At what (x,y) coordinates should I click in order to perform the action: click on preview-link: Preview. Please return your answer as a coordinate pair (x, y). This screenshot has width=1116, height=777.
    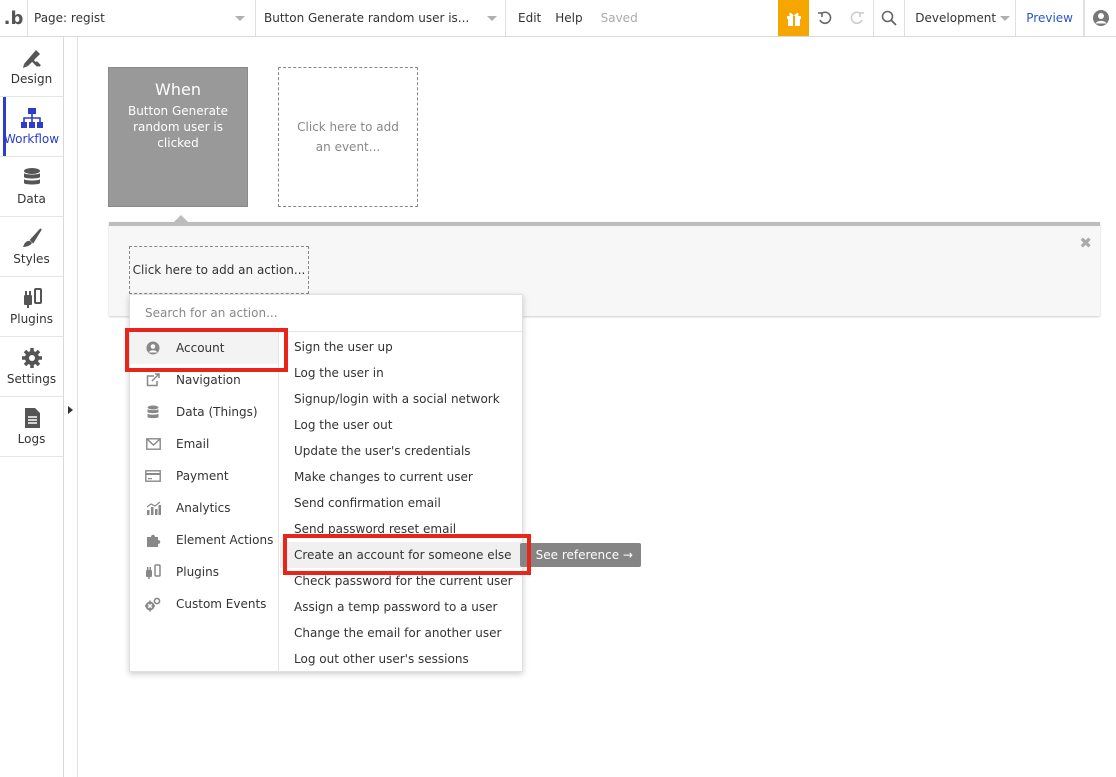
    Looking at the image, I should click on (1049, 18).